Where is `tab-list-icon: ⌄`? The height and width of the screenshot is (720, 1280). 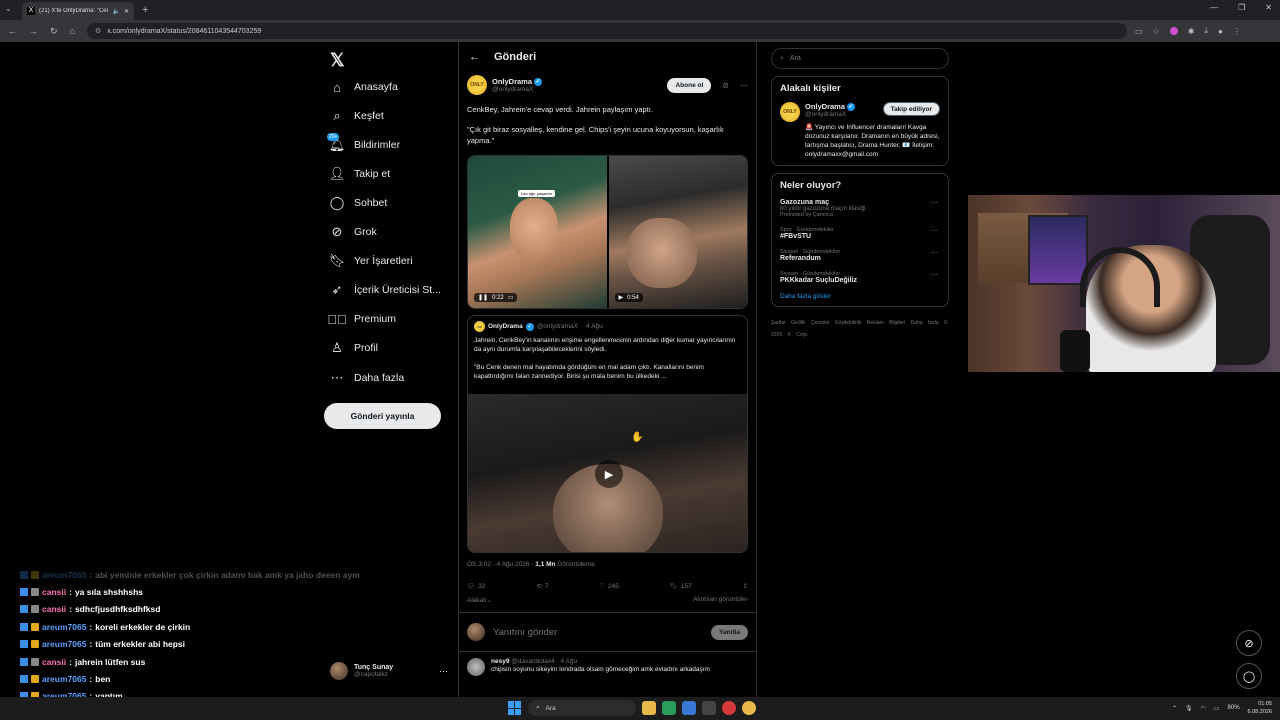 tab-list-icon: ⌄ is located at coordinates (11, 10).